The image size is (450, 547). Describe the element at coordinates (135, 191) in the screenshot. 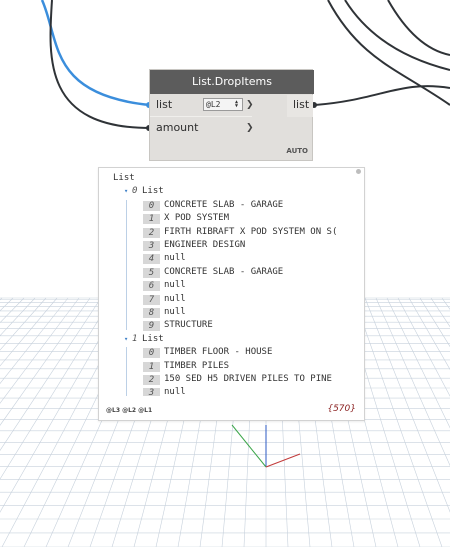

I see `list-group-index: 0` at that location.